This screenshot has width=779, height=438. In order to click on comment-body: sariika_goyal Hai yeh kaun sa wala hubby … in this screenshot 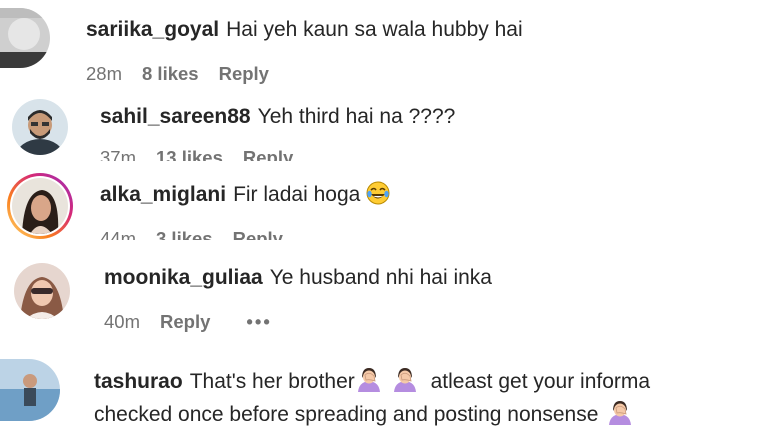, I will do `click(304, 30)`.